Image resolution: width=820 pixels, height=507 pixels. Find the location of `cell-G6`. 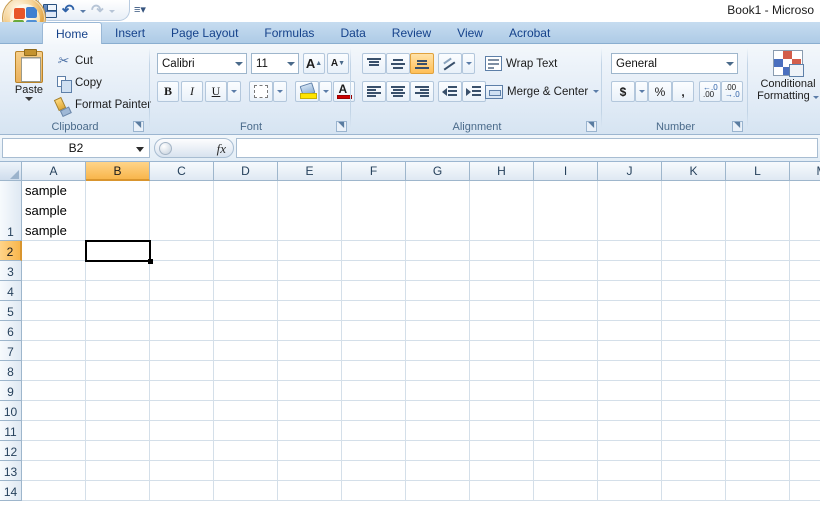

cell-G6 is located at coordinates (438, 331).